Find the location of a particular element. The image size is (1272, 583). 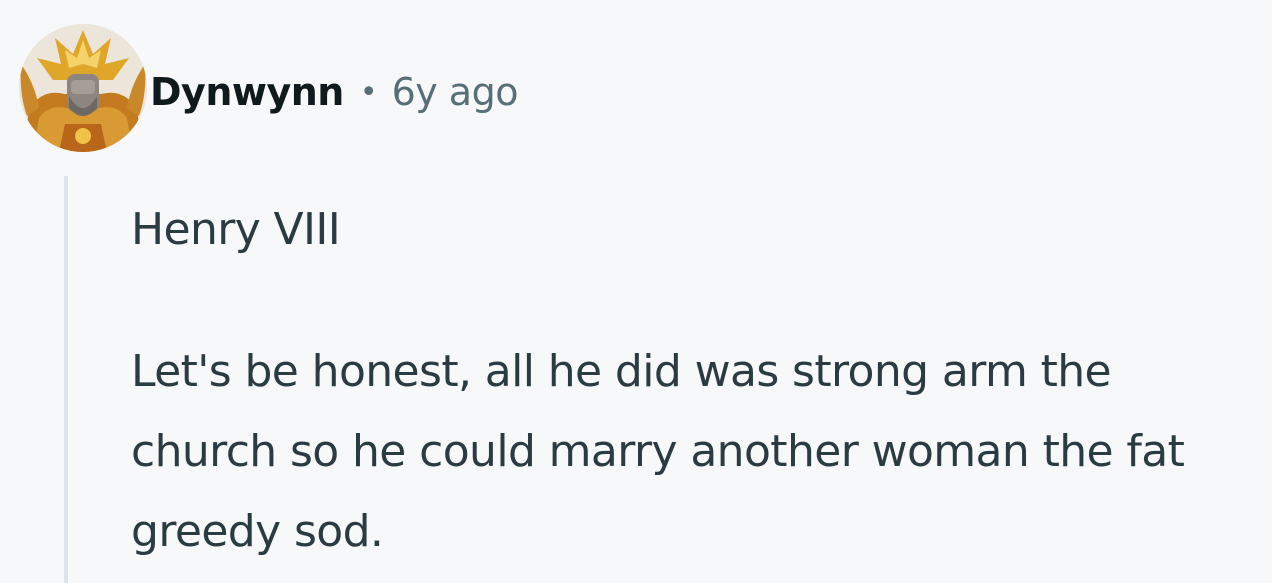

gold-armored-figure-avatar-icon is located at coordinates (83, 88).